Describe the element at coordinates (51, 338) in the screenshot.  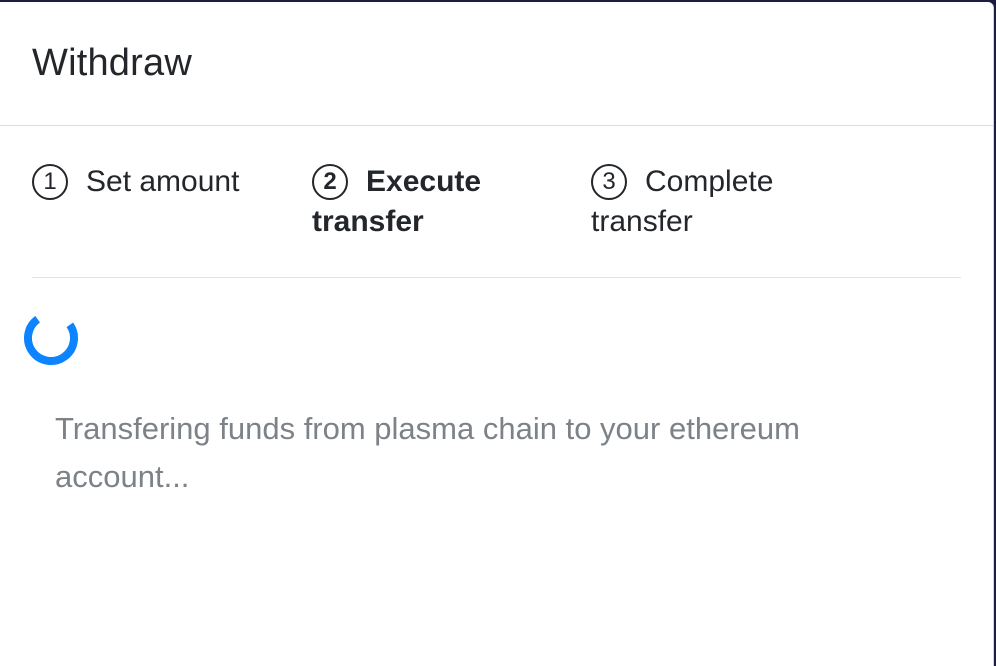
I see `loading-spinner-icon` at that location.